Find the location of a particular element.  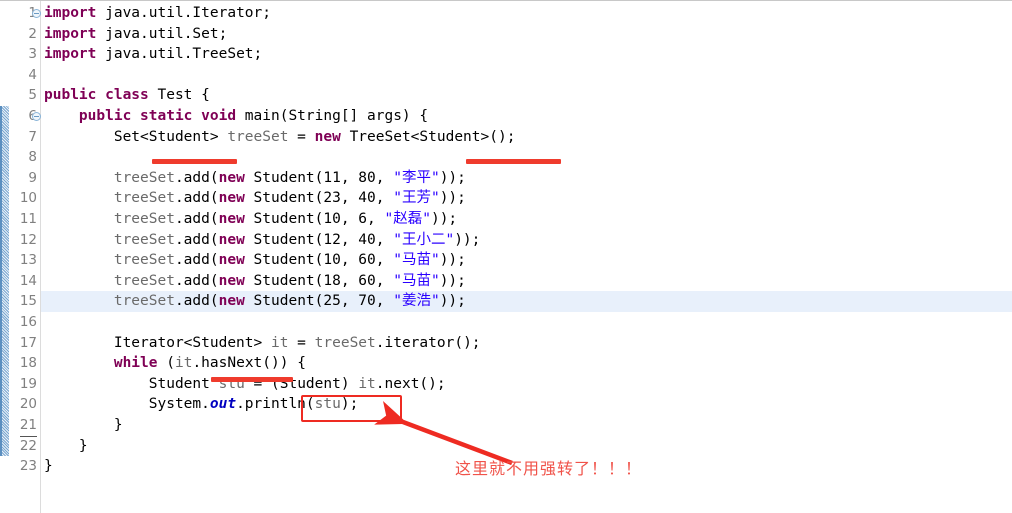

code-line-2: import java.util.Set; is located at coordinates (526, 34).